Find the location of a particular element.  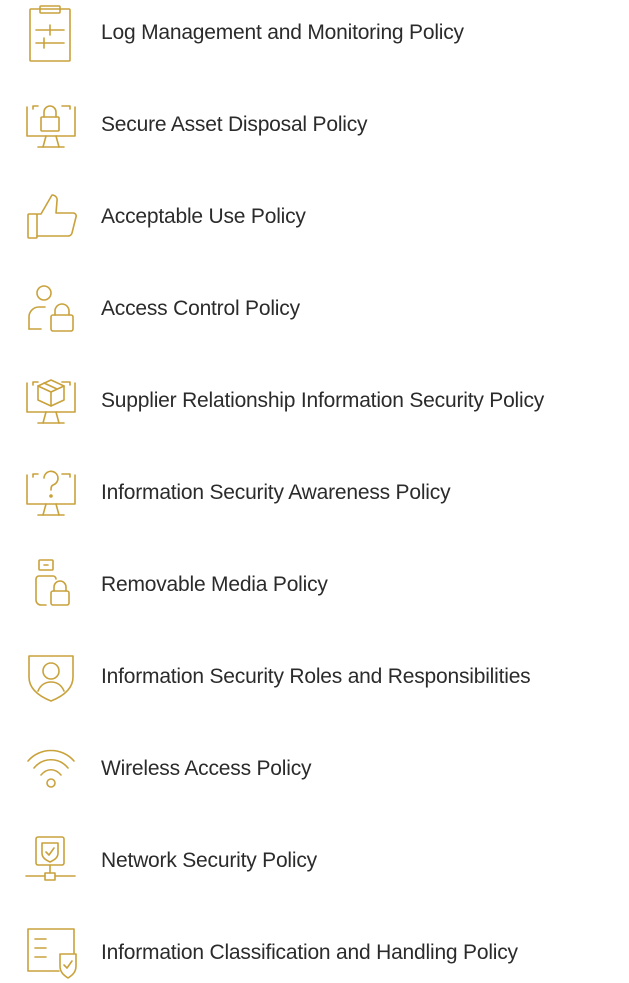

user-lock-icon is located at coordinates (52, 309).